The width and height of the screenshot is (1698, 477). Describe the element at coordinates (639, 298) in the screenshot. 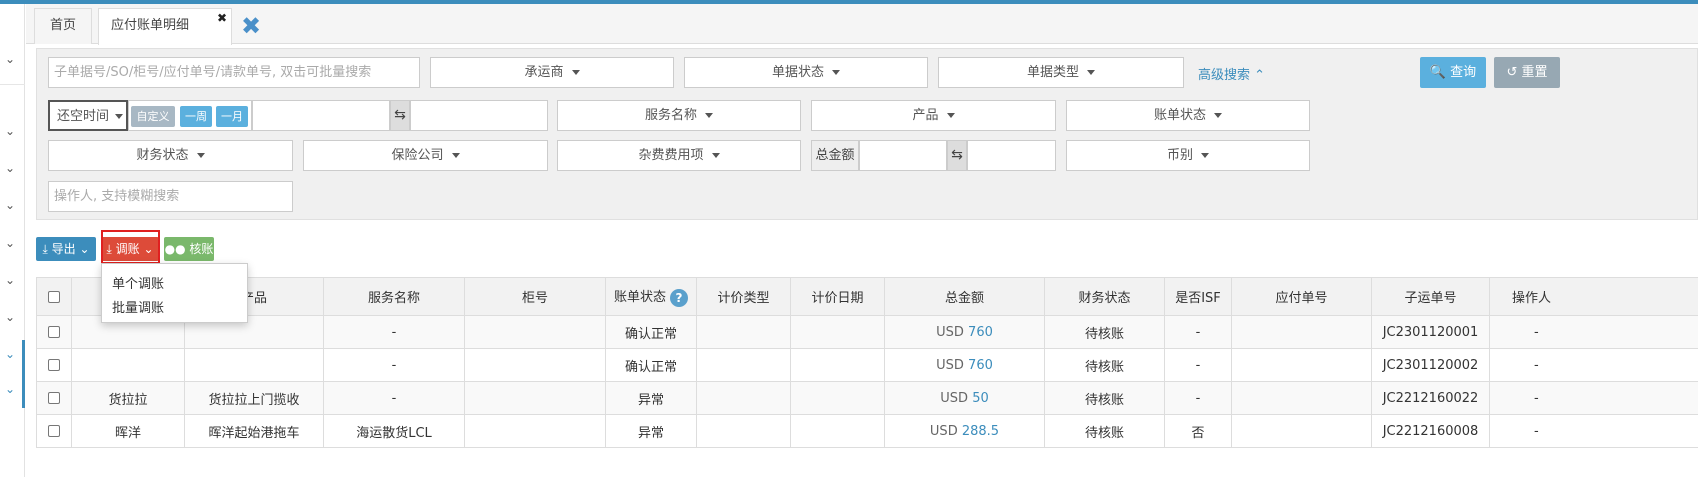

I see `header-bill-status-label: 账单状态` at that location.